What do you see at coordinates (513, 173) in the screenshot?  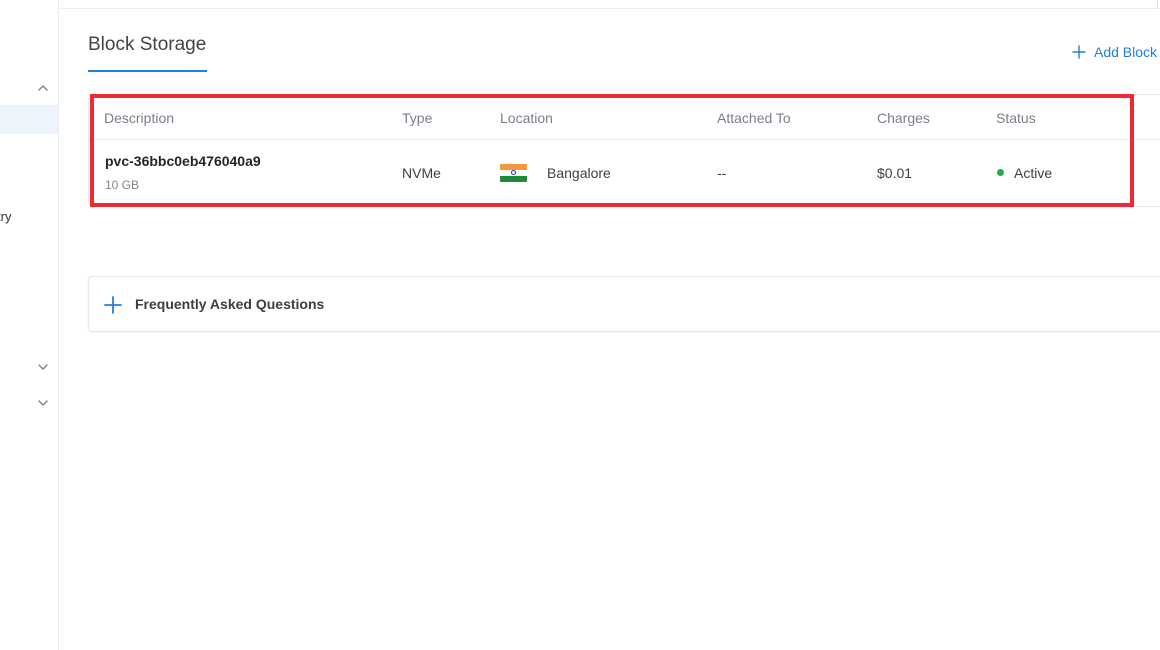 I see `india-flag-icon` at bounding box center [513, 173].